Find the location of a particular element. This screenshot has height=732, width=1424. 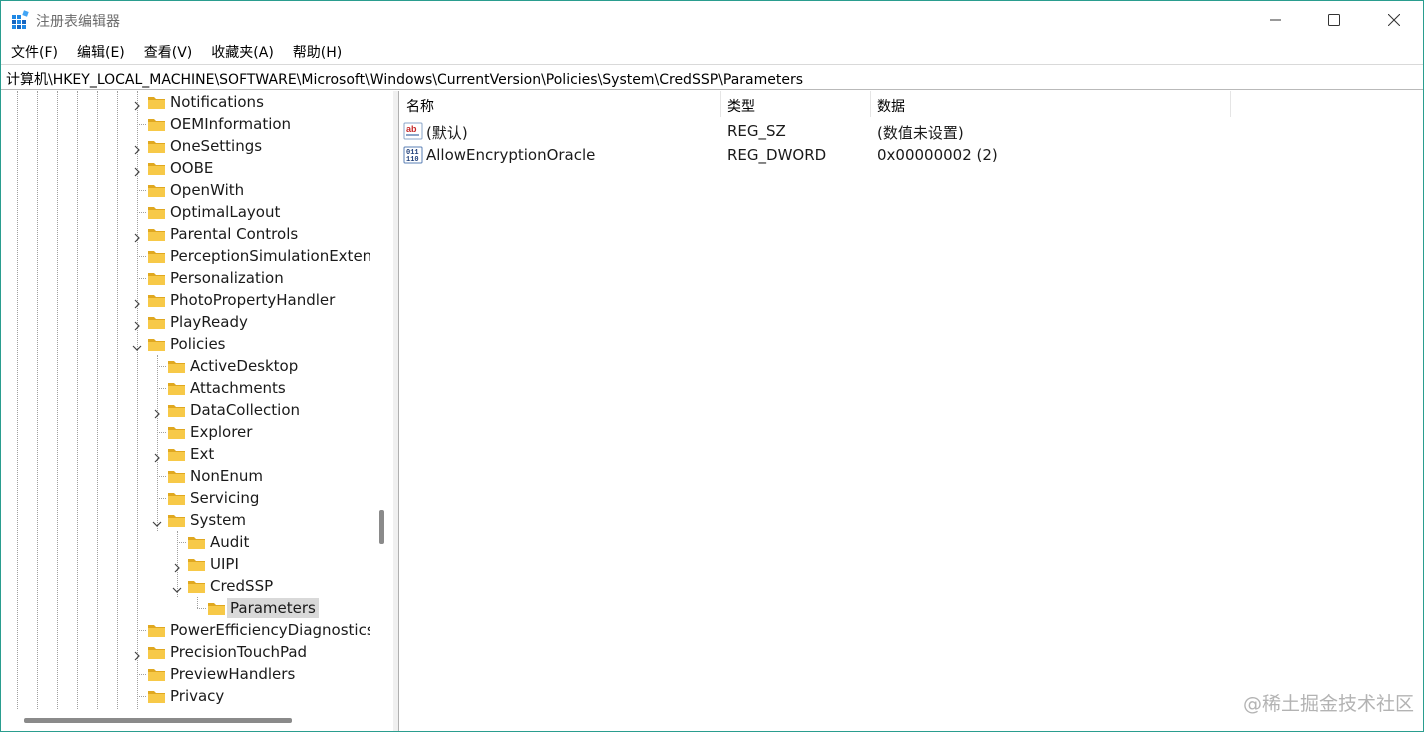

tree-node: OneSettings is located at coordinates (186, 146).